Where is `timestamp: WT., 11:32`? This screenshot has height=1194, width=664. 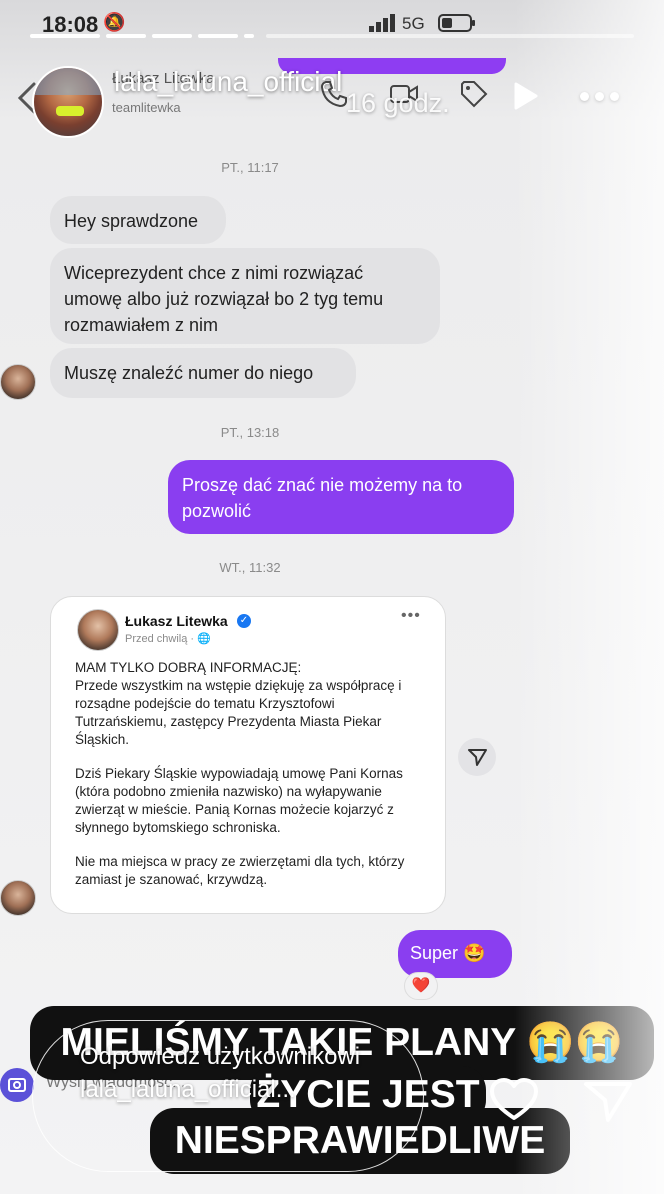
timestamp: WT., 11:32 is located at coordinates (250, 567).